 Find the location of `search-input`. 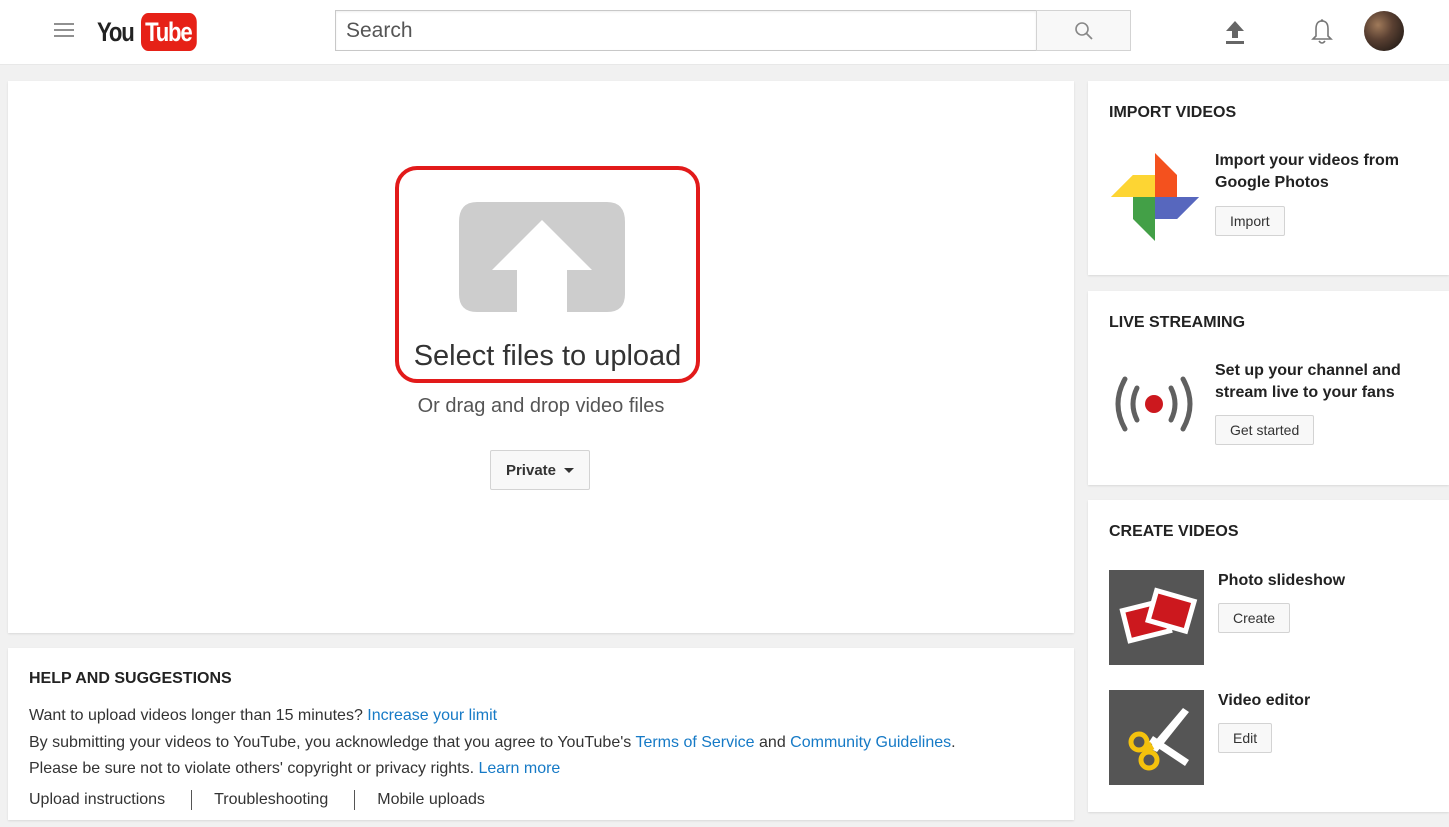

search-input is located at coordinates (685, 30).